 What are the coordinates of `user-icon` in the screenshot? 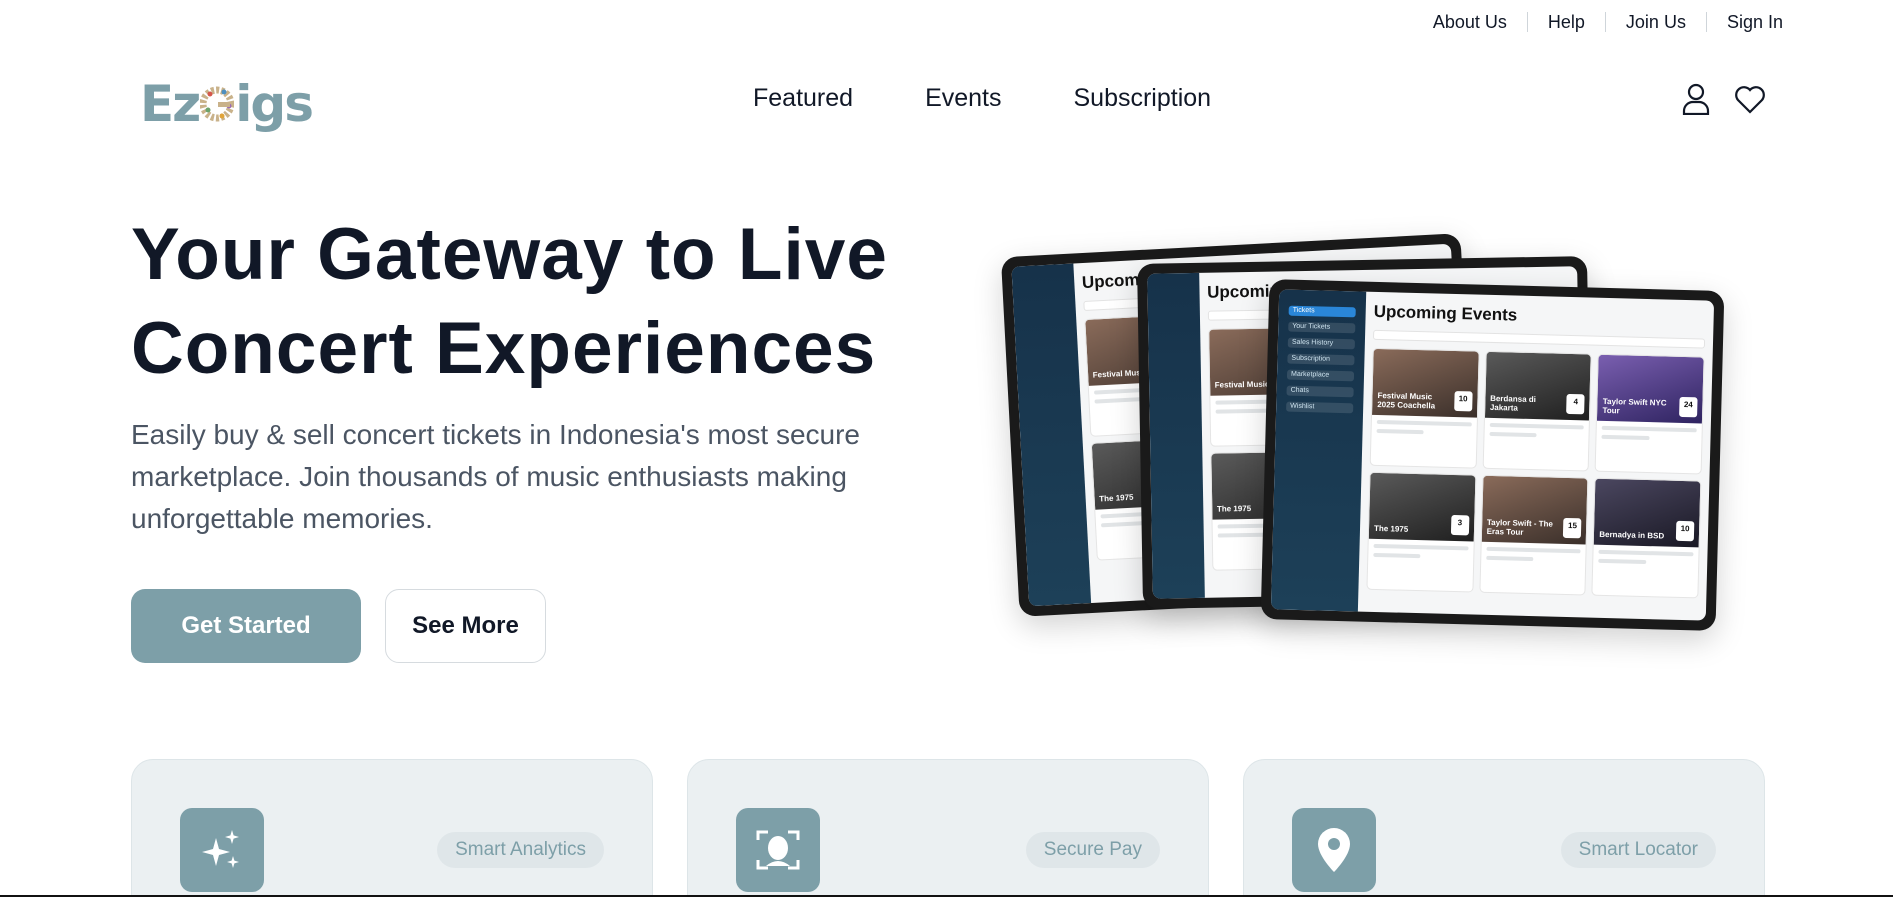 It's located at (1696, 99).